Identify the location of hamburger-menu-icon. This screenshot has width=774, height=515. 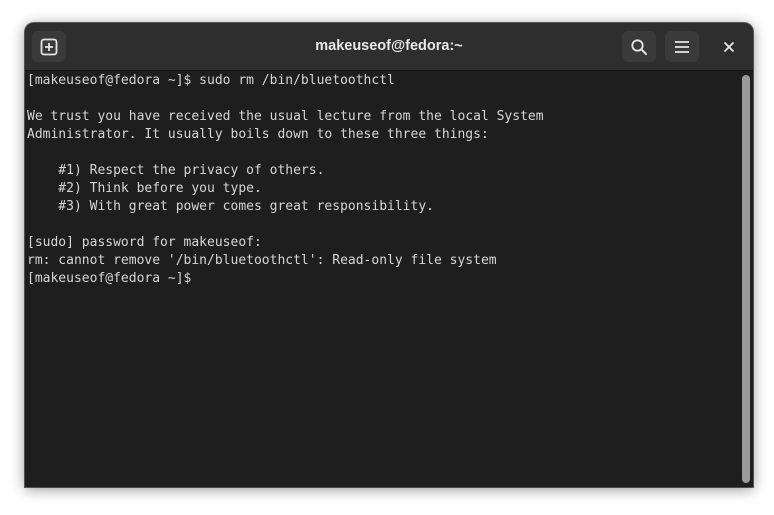
(682, 46).